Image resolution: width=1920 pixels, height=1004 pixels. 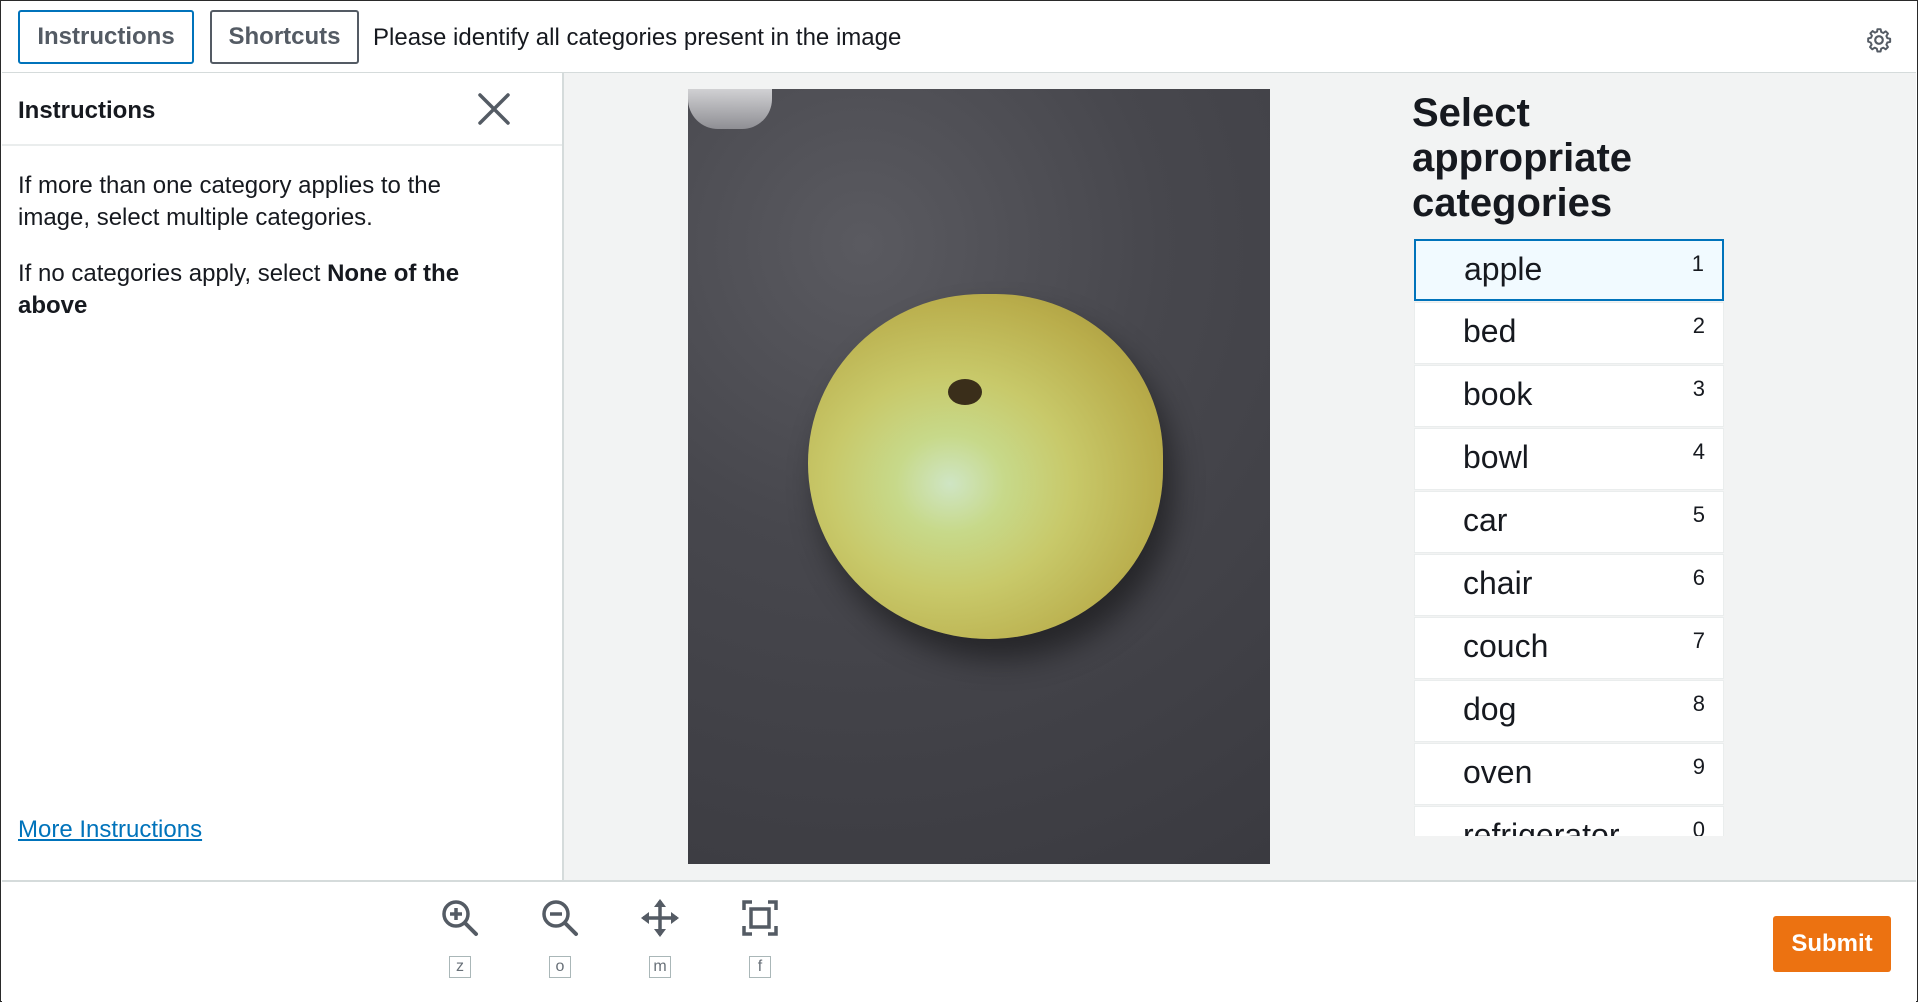 I want to click on category-option: bed 2, so click(x=1569, y=333).